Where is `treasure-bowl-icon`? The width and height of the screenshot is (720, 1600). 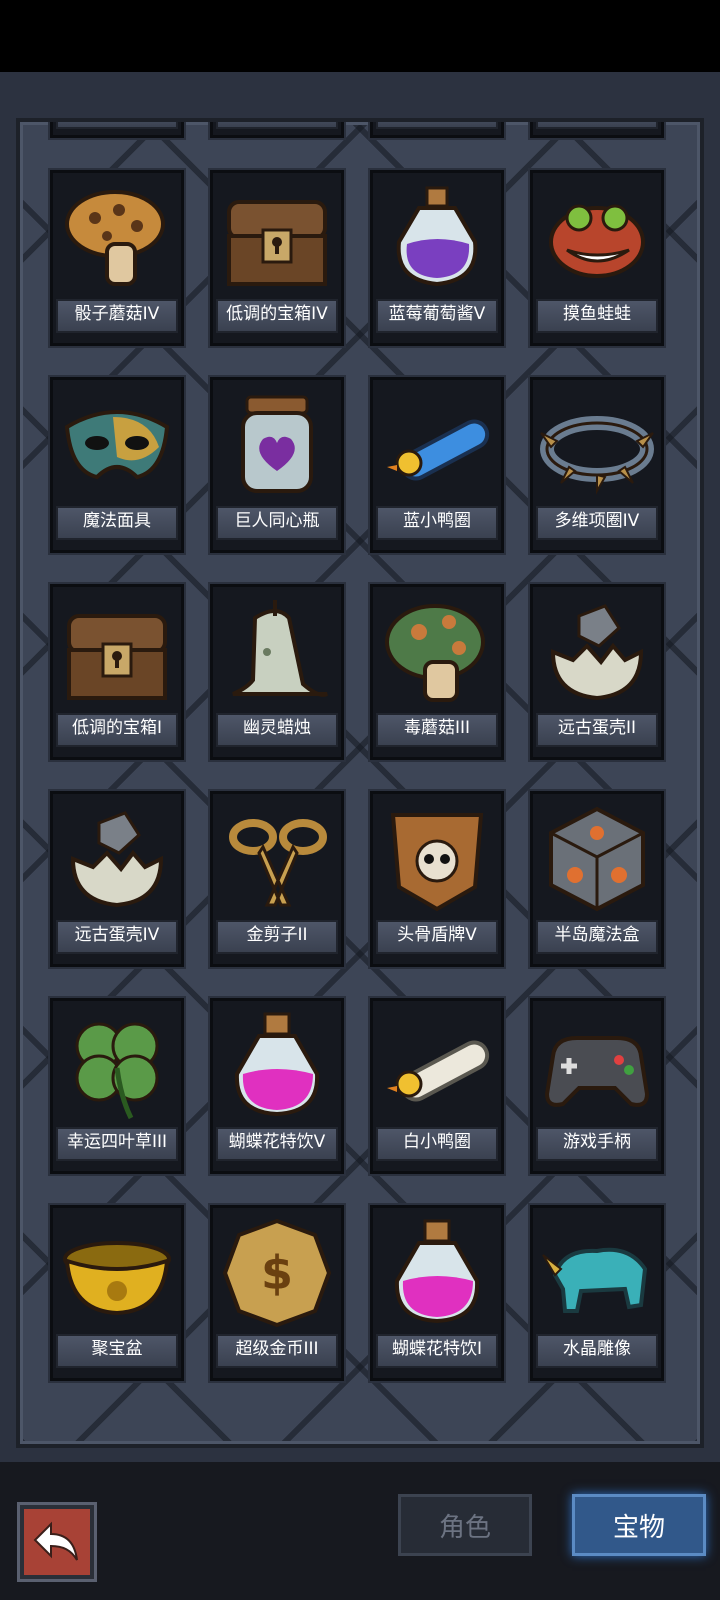 treasure-bowl-icon is located at coordinates (117, 1273).